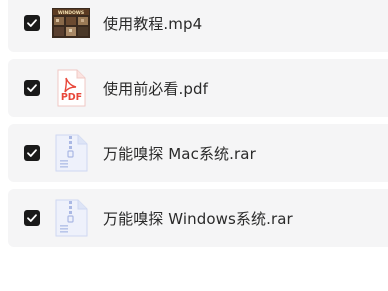  What do you see at coordinates (71, 88) in the screenshot?
I see `pdf-file-icon: PDF` at bounding box center [71, 88].